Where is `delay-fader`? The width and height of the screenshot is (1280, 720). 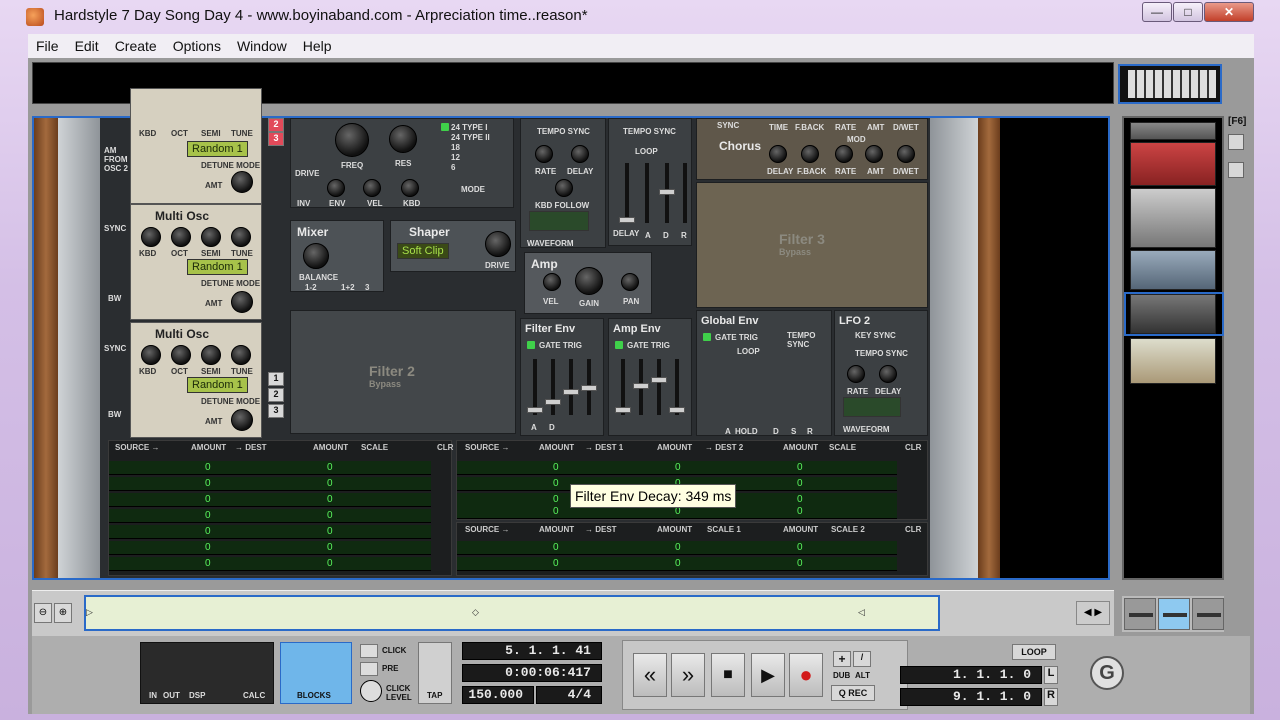
delay-fader is located at coordinates (627, 193).